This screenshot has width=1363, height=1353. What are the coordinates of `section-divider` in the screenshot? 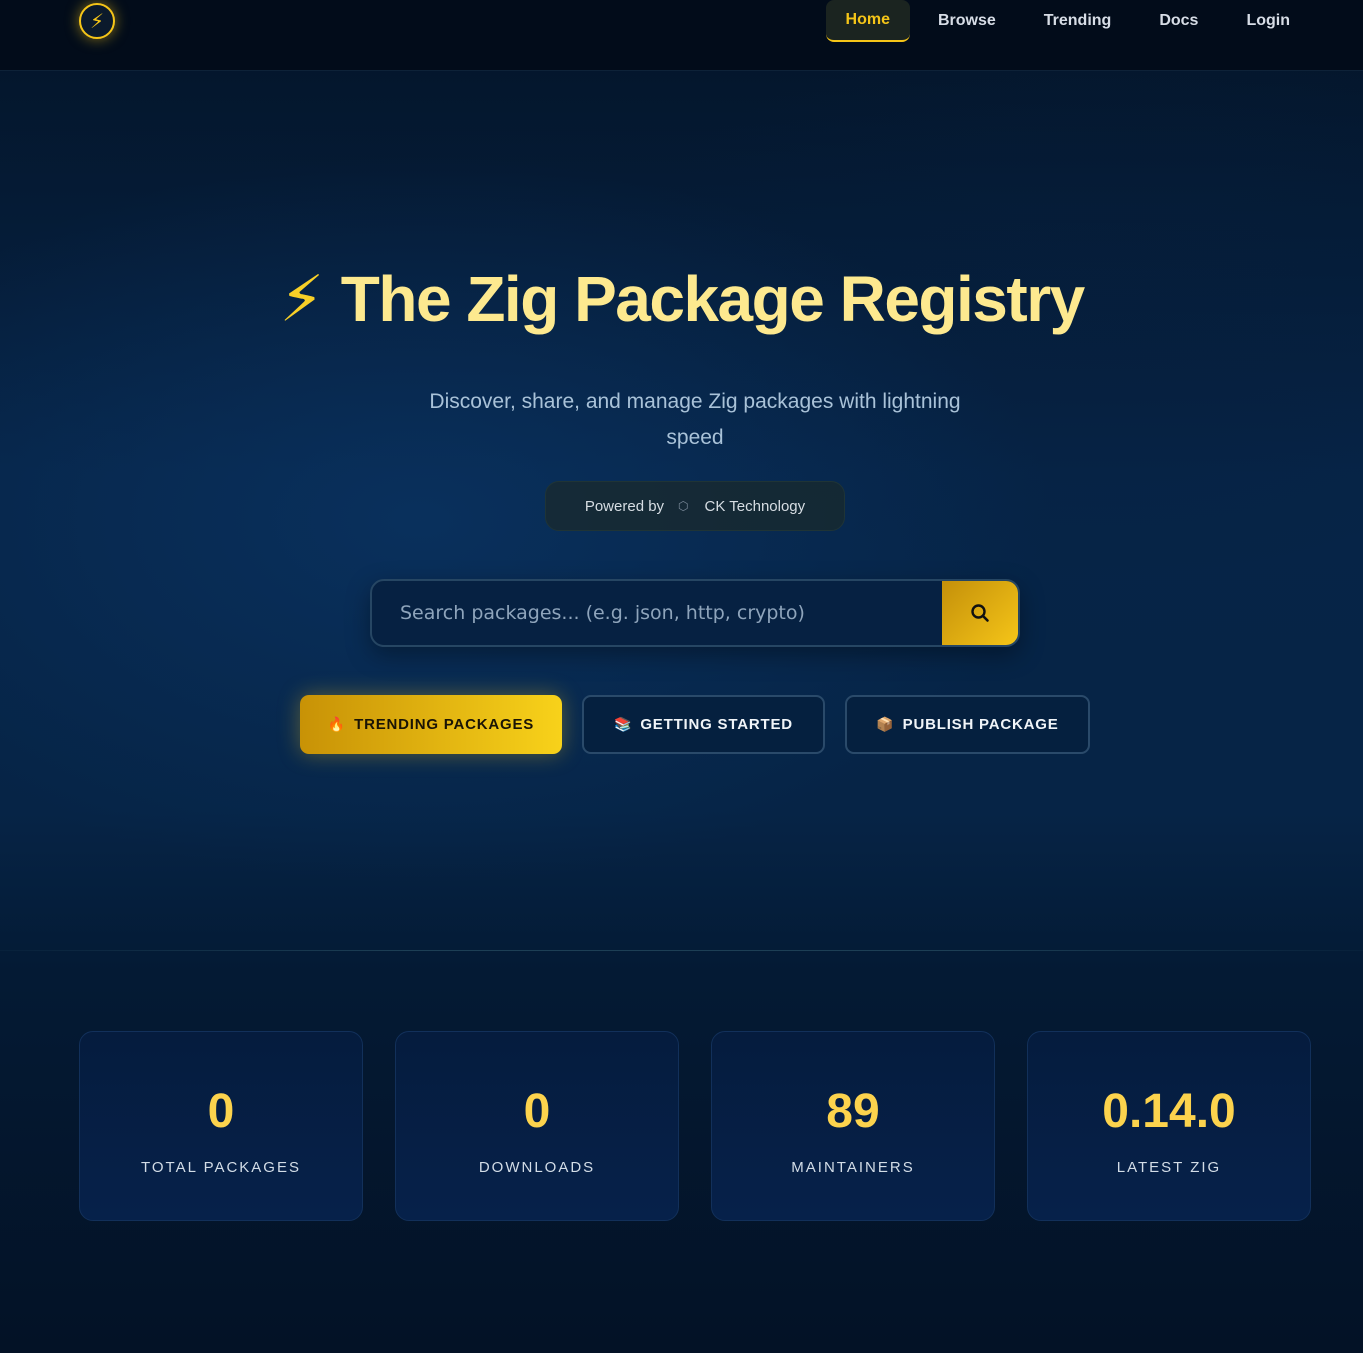 It's located at (681, 950).